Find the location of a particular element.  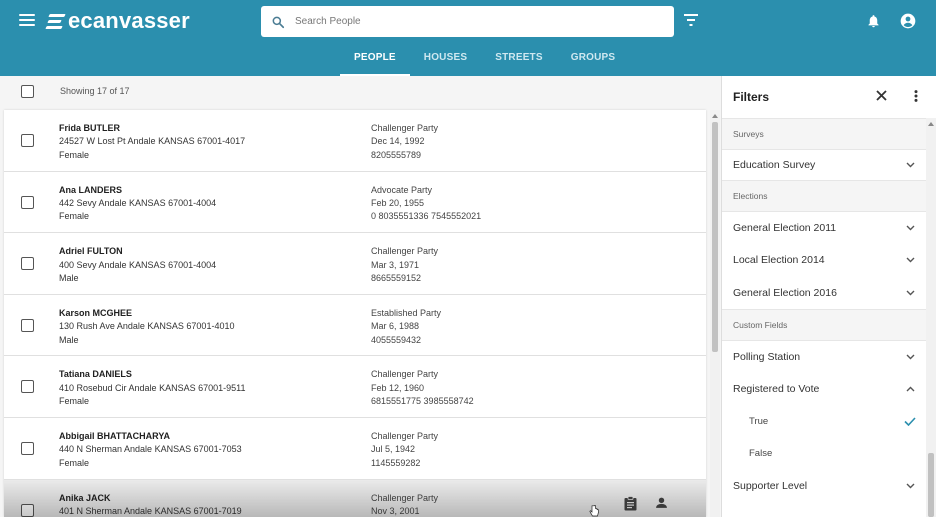

person-dob: Feb 20, 1955 is located at coordinates (398, 203).